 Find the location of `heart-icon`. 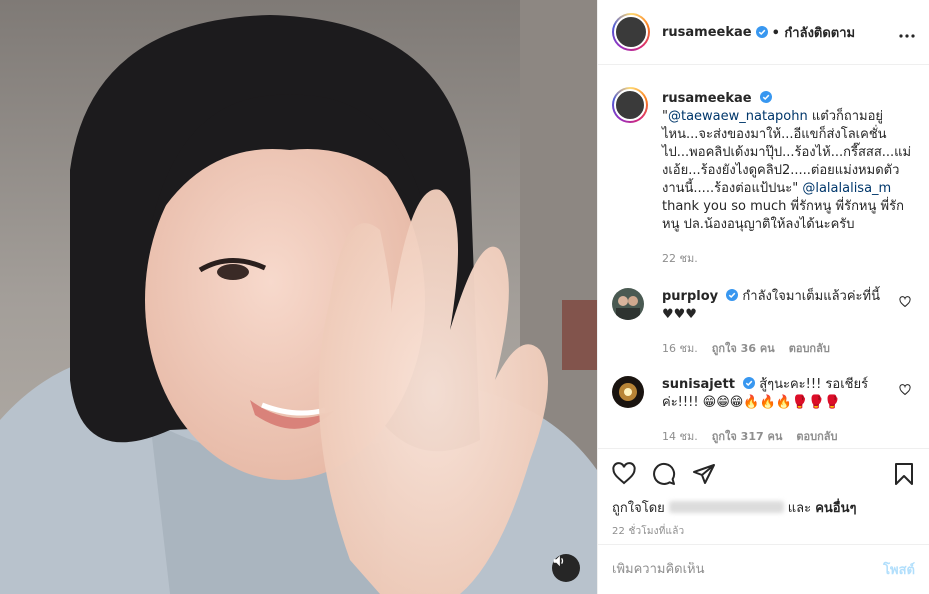

heart-icon is located at coordinates (624, 473).